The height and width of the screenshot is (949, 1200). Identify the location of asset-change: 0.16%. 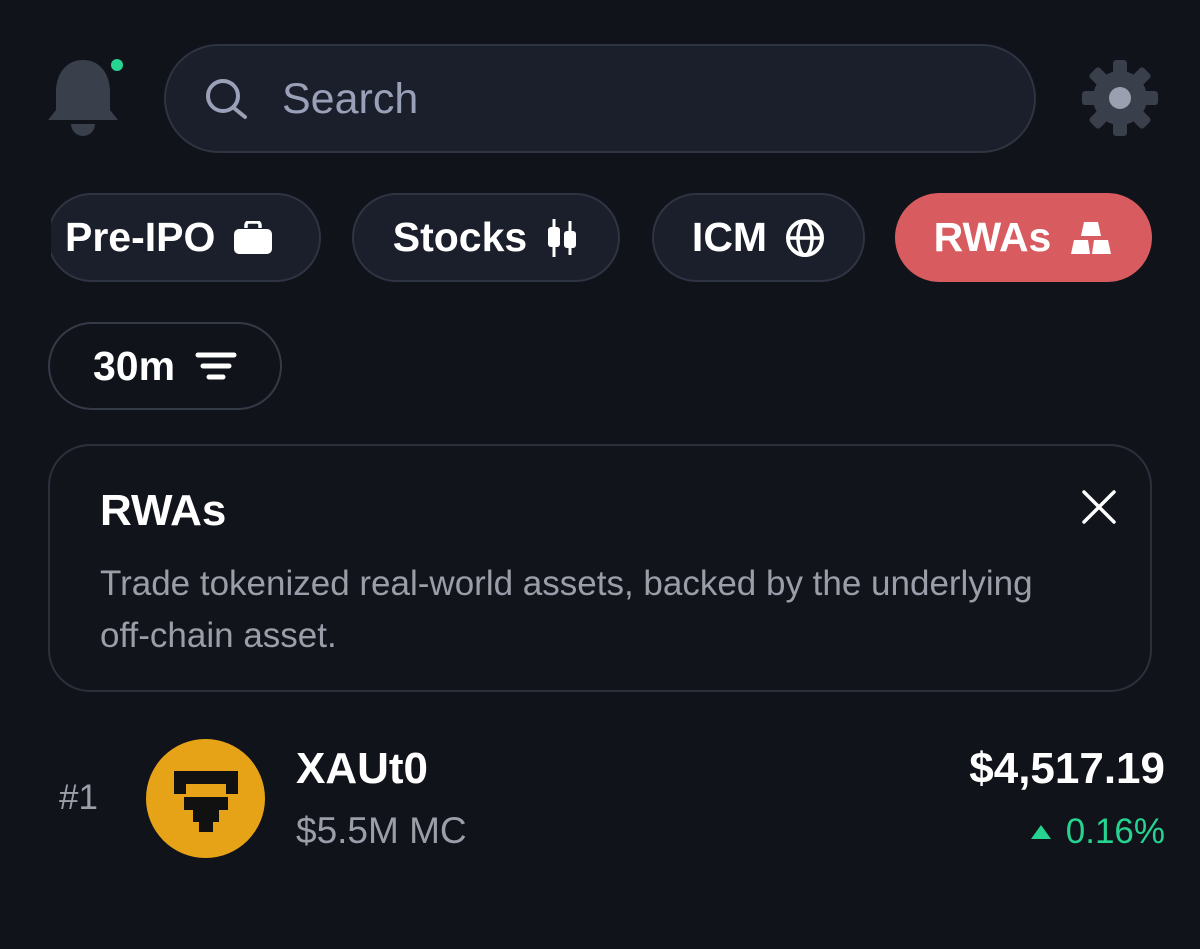
(1097, 832).